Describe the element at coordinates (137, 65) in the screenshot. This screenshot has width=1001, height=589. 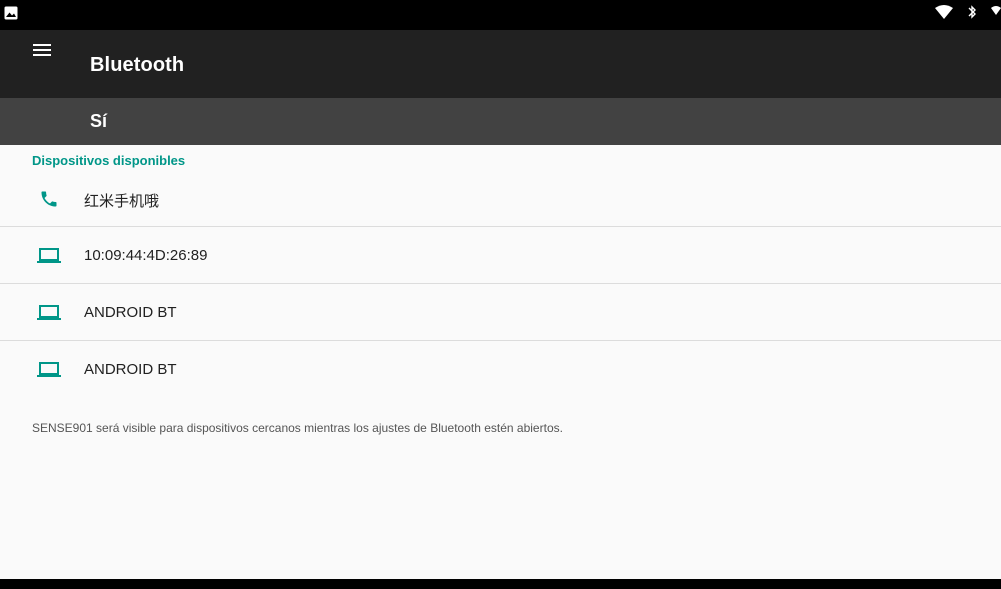
I see `page-title: Bluetooth` at that location.